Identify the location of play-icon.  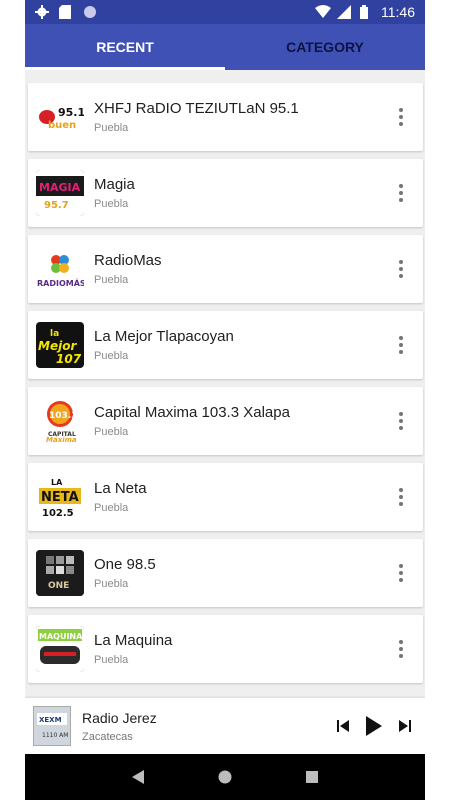
(374, 726).